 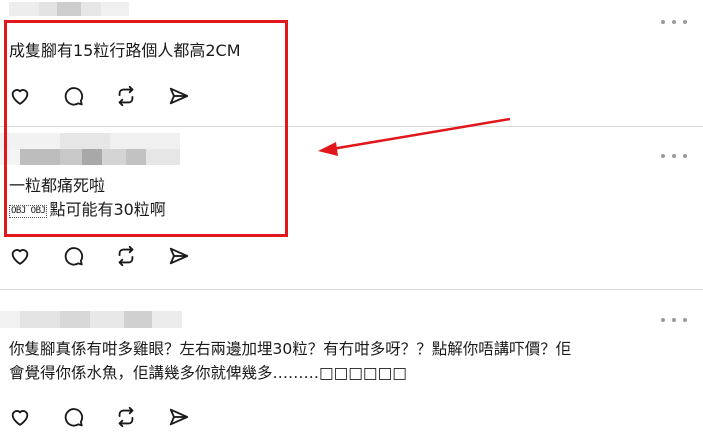 I want to click on post-text-line: 會覺得你係水魚，佢講幾多你就俾幾多………□□□□□□, so click(x=208, y=373).